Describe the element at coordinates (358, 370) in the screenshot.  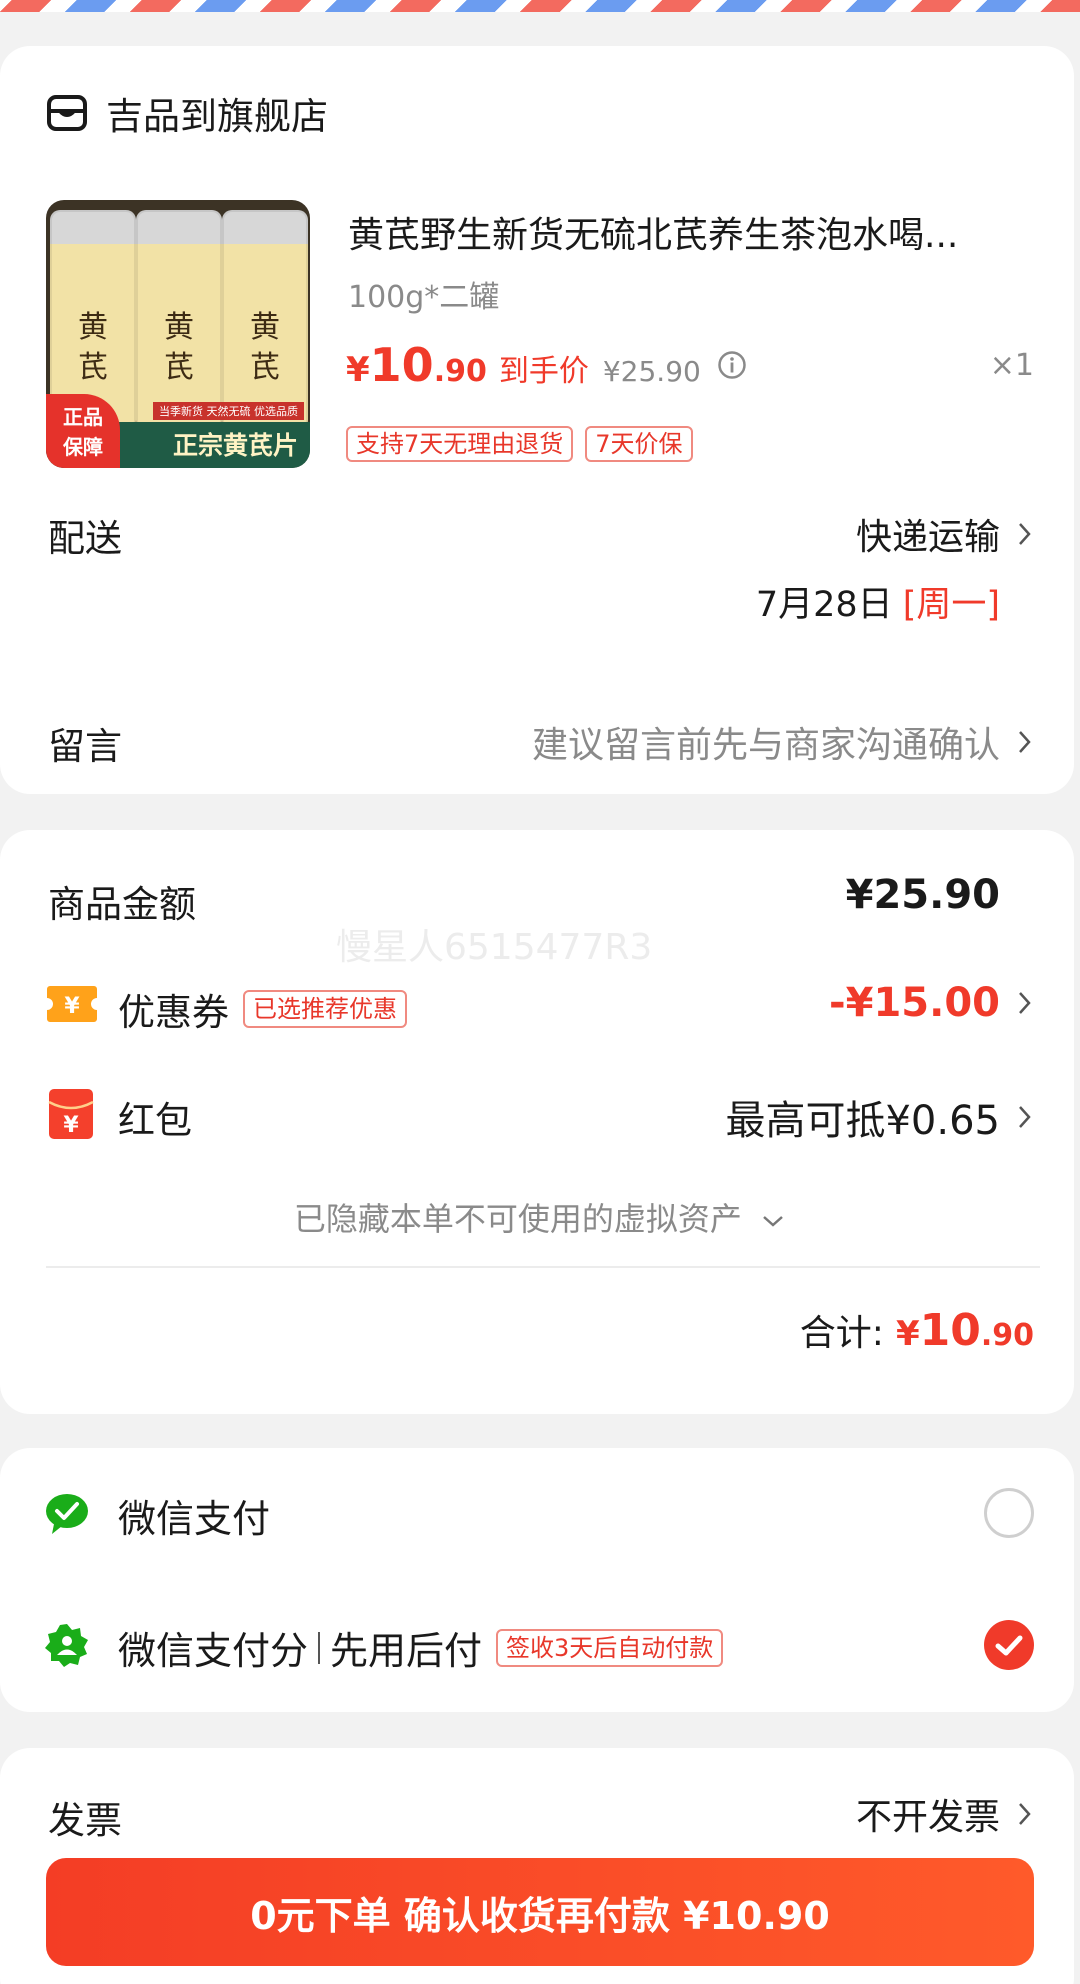
I see `price-symbol: ¥` at that location.